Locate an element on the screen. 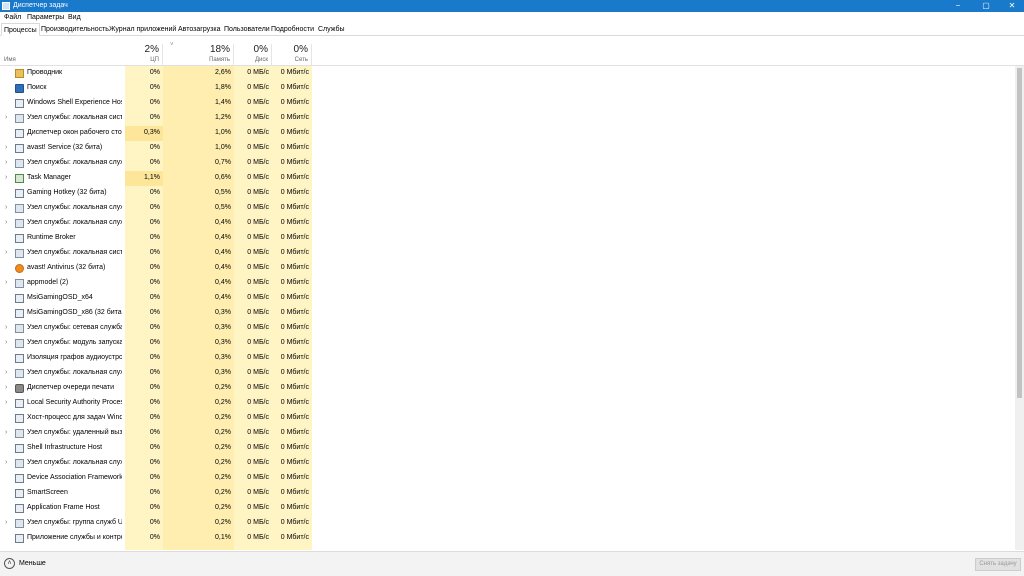 Image resolution: width=1024 pixels, height=576 pixels. column-header-disk: 0% Диск is located at coordinates (253, 55).